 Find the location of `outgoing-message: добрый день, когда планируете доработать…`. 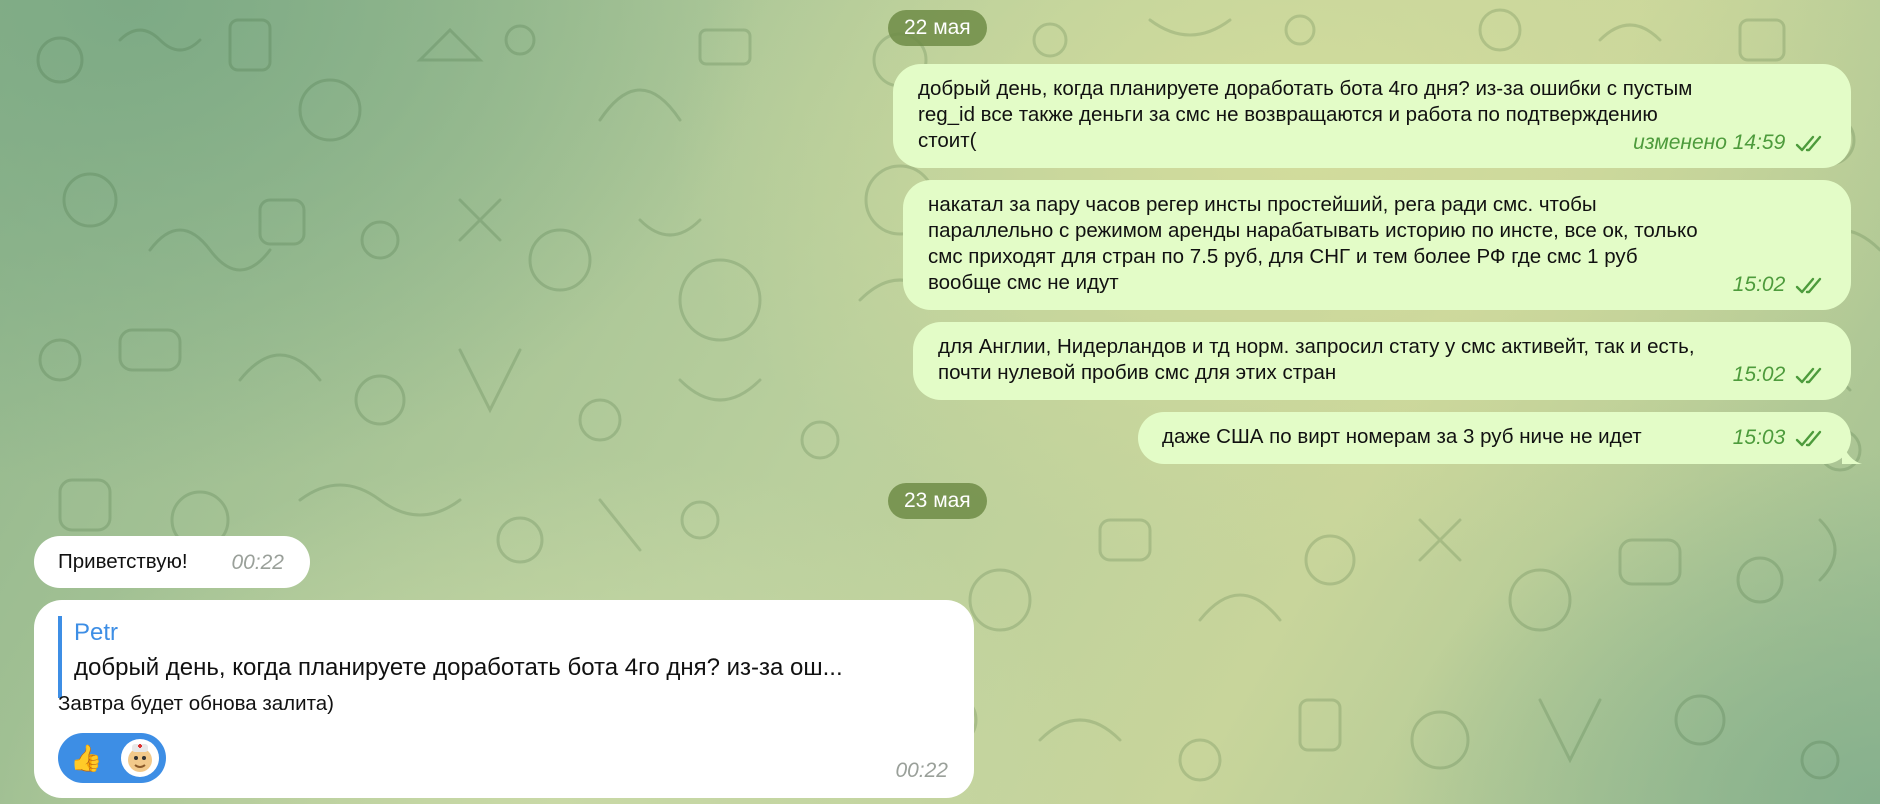

outgoing-message: добрый день, когда планируете доработать… is located at coordinates (1372, 116).